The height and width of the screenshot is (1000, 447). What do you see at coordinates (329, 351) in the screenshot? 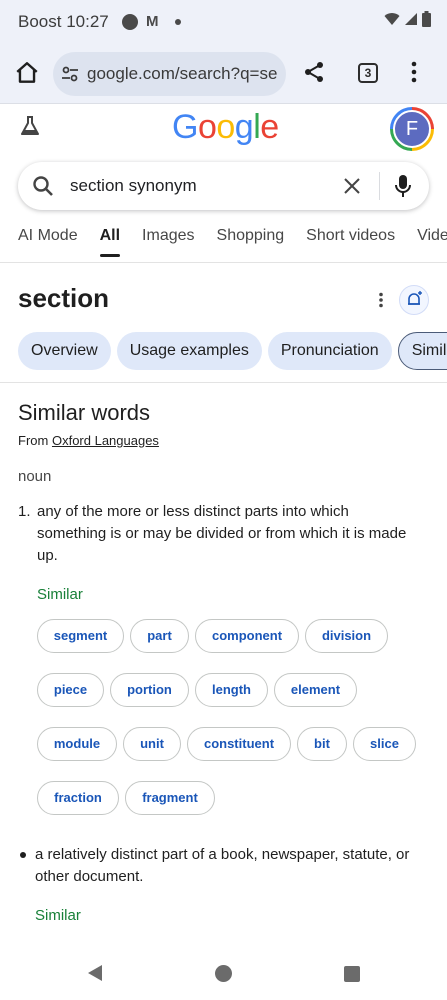
I see `chip-pronunciation: Pronunciation` at bounding box center [329, 351].